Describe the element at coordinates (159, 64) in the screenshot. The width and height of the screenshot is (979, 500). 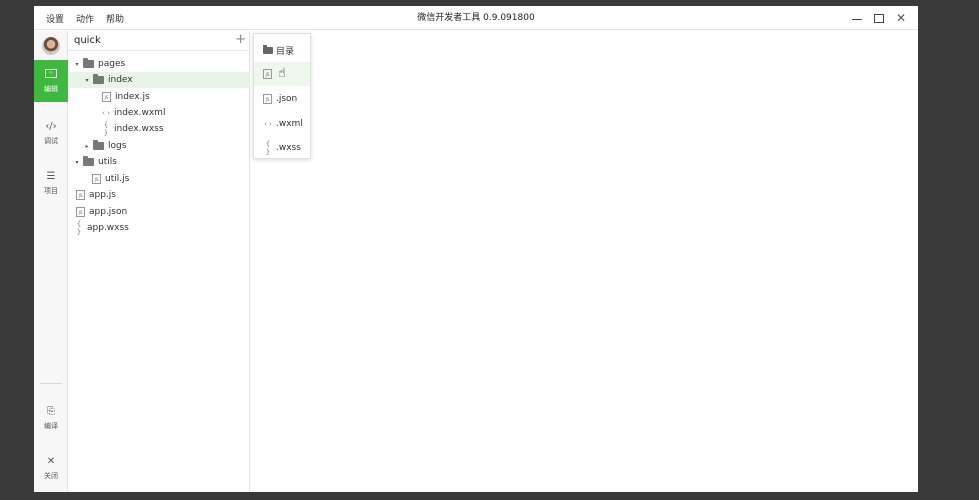
I see `tree-row-folder: ▾ pages` at that location.